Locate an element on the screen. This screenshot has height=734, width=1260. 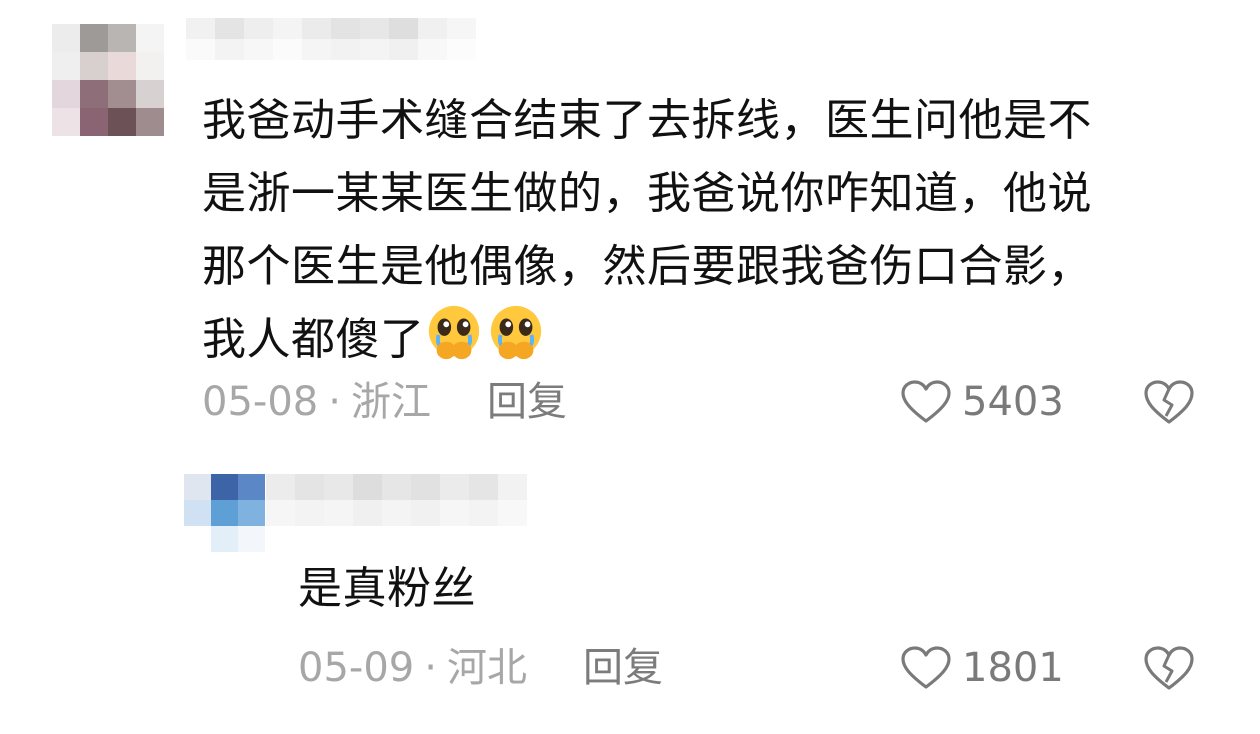
comment-line: 我人都傻了 is located at coordinates (313, 339).